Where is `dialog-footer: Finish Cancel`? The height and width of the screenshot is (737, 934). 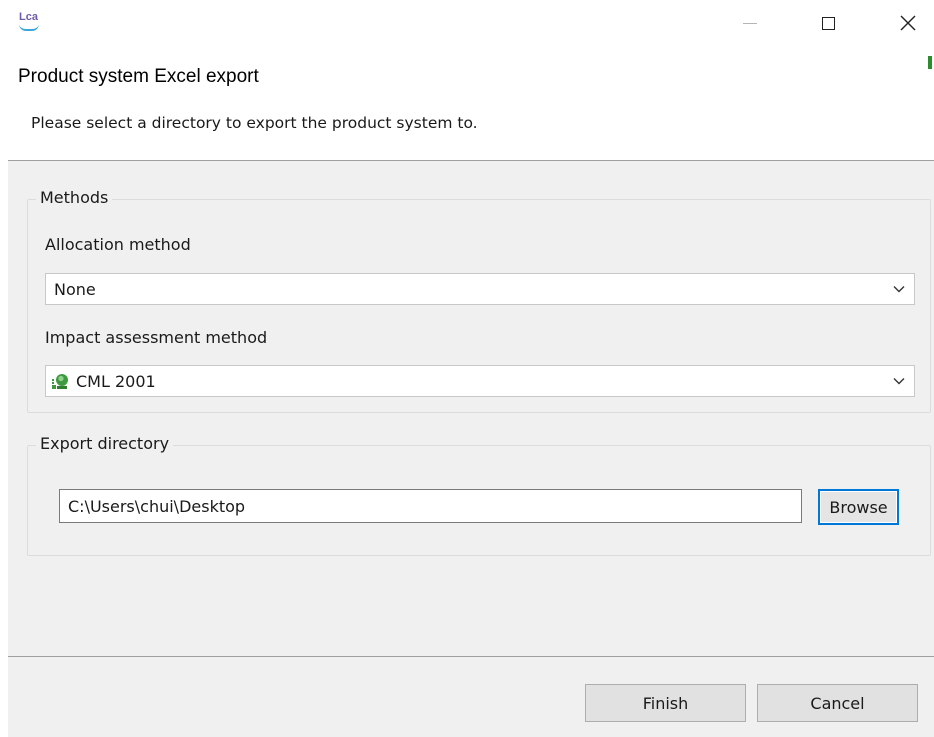
dialog-footer: Finish Cancel is located at coordinates (471, 697).